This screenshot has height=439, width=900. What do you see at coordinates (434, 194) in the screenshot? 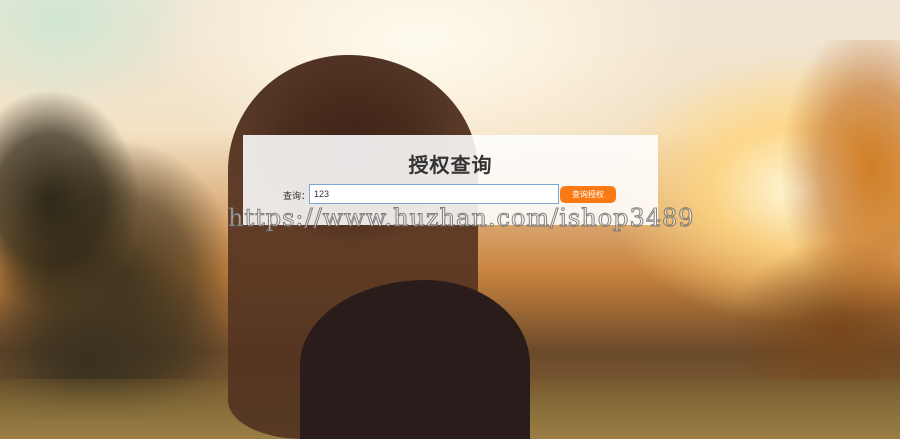
I see `query-input` at bounding box center [434, 194].